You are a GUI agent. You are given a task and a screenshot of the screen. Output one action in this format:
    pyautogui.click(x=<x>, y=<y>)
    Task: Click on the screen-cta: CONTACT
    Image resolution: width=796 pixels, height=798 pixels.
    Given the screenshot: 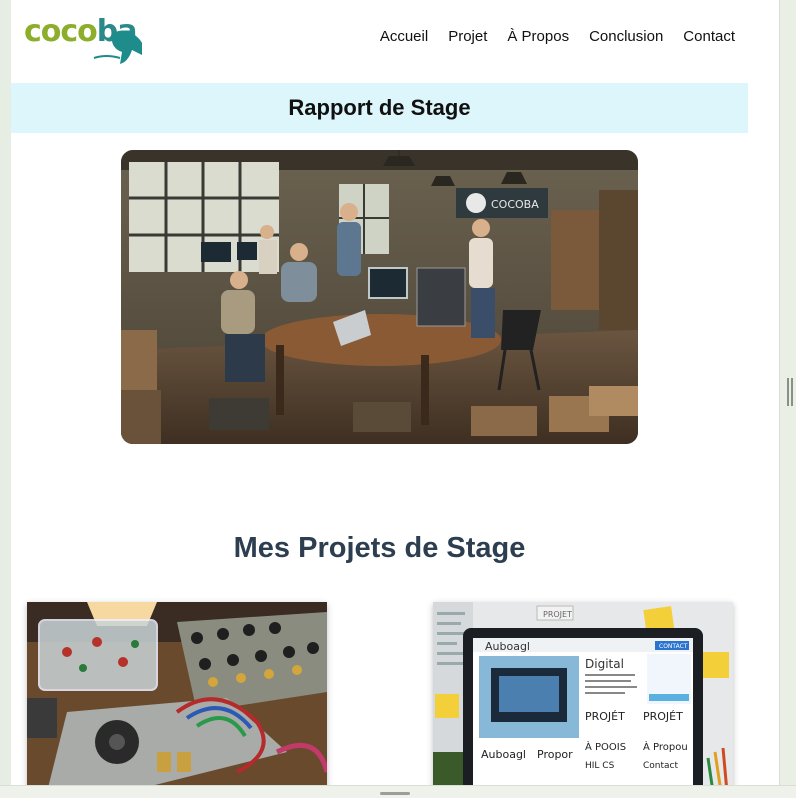 What is the action you would take?
    pyautogui.click(x=673, y=646)
    